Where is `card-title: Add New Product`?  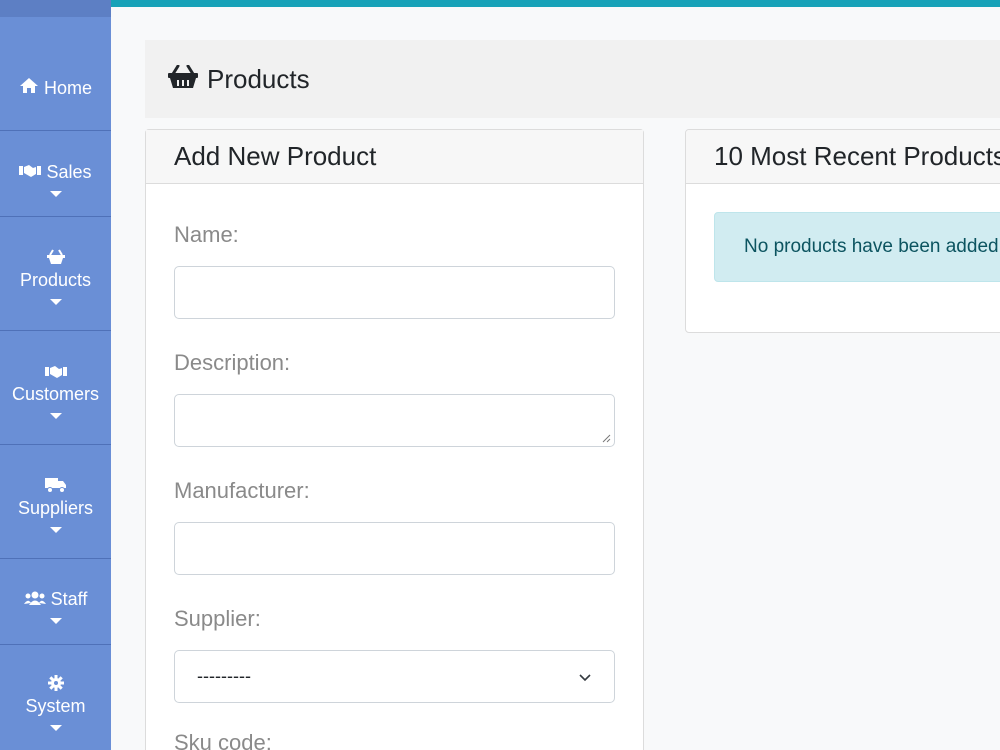 card-title: Add New Product is located at coordinates (394, 157).